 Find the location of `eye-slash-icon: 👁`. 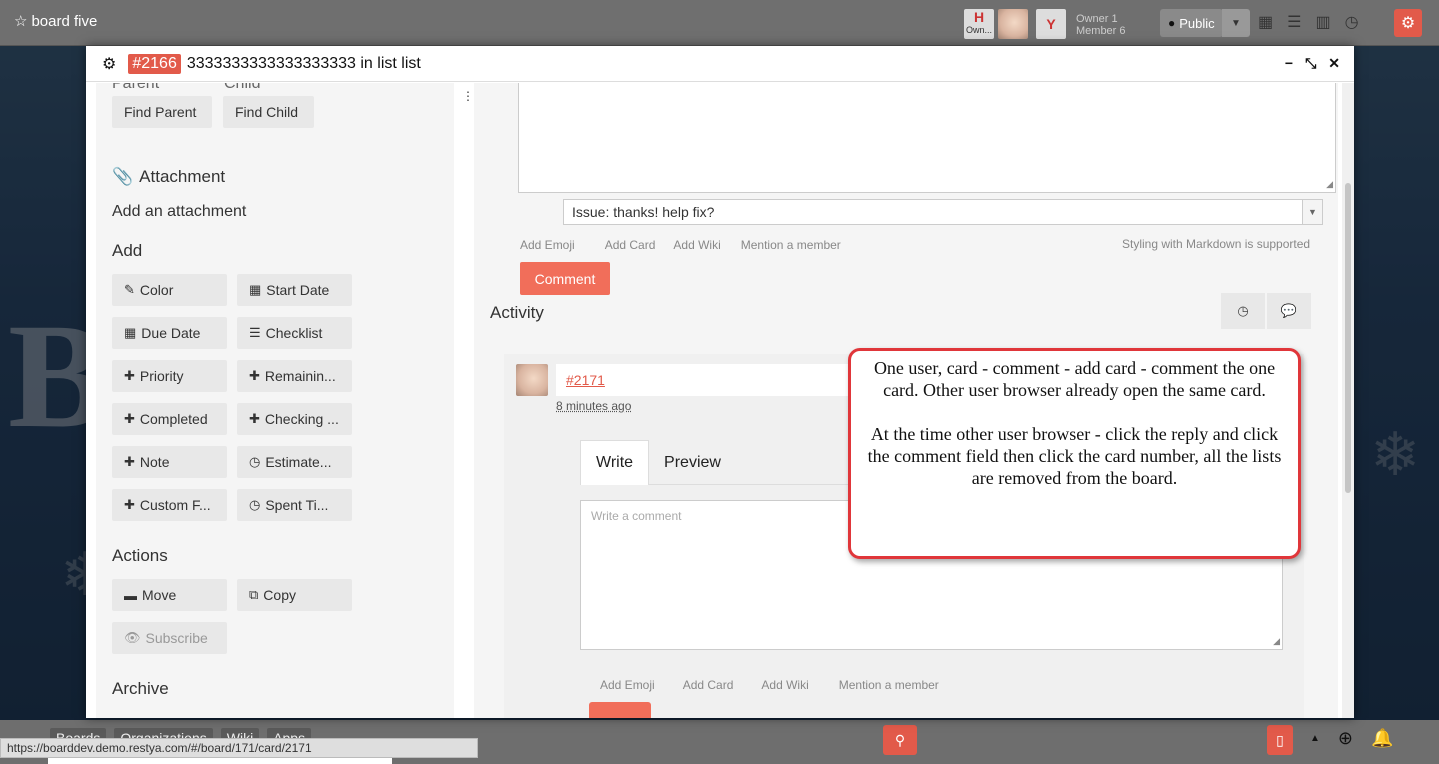

eye-slash-icon: 👁 is located at coordinates (132, 637).